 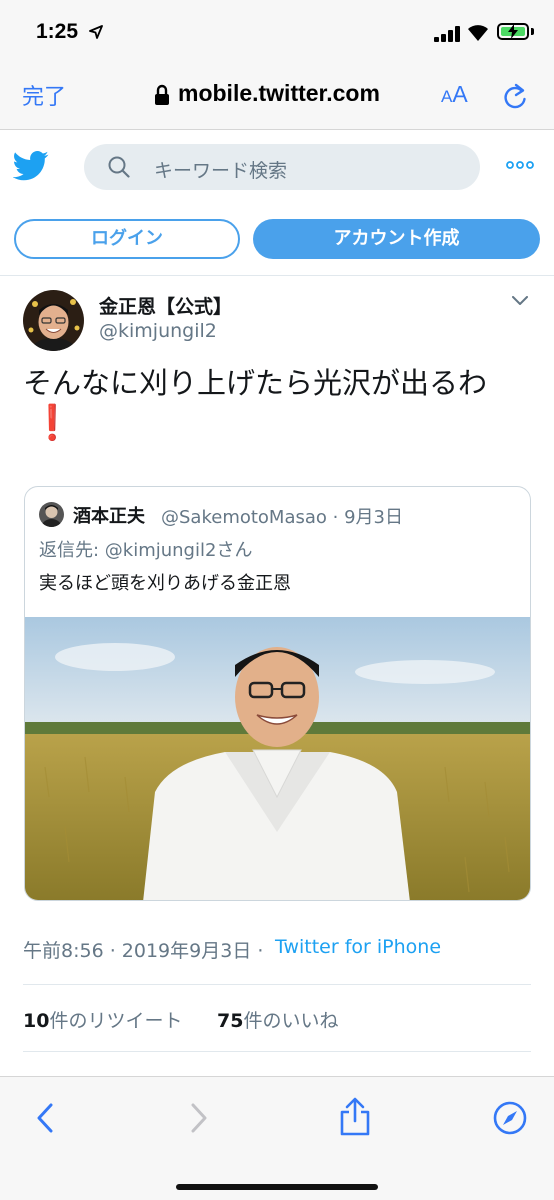 I want to click on home-indicator, so click(x=277, y=1187).